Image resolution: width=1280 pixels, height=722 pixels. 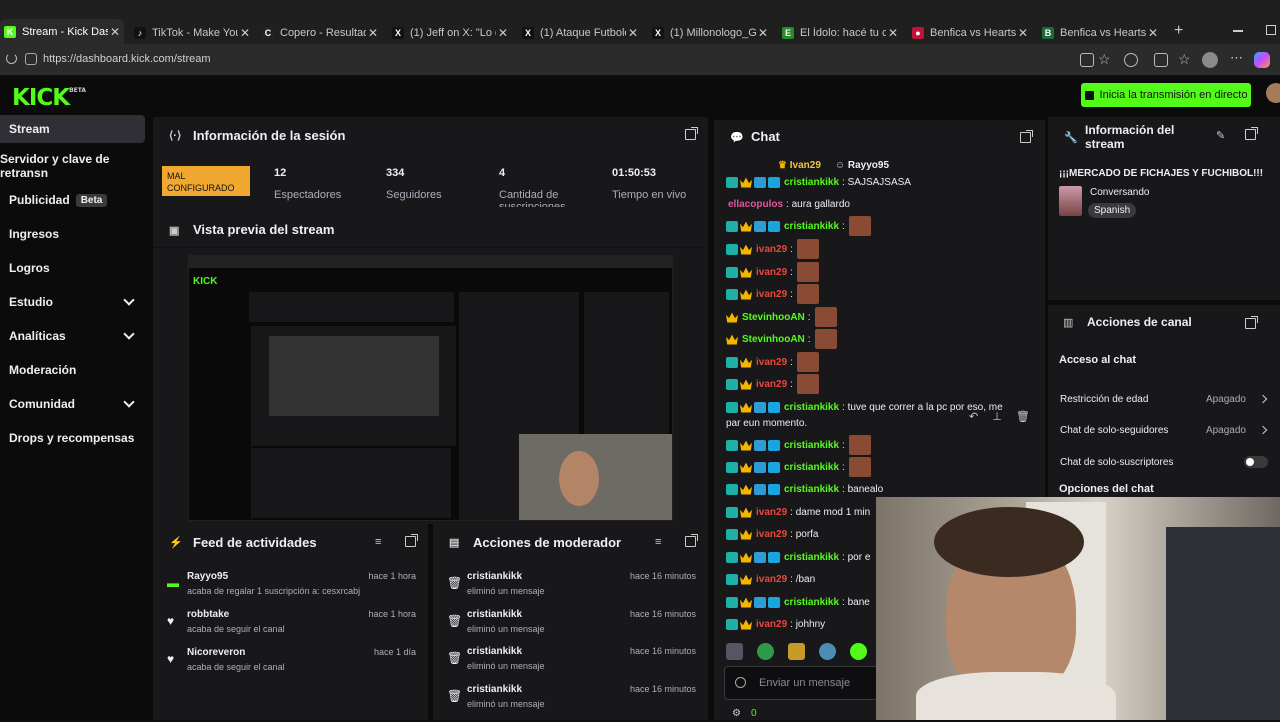 I want to click on favorites-icon: ☆, so click(x=1184, y=59).